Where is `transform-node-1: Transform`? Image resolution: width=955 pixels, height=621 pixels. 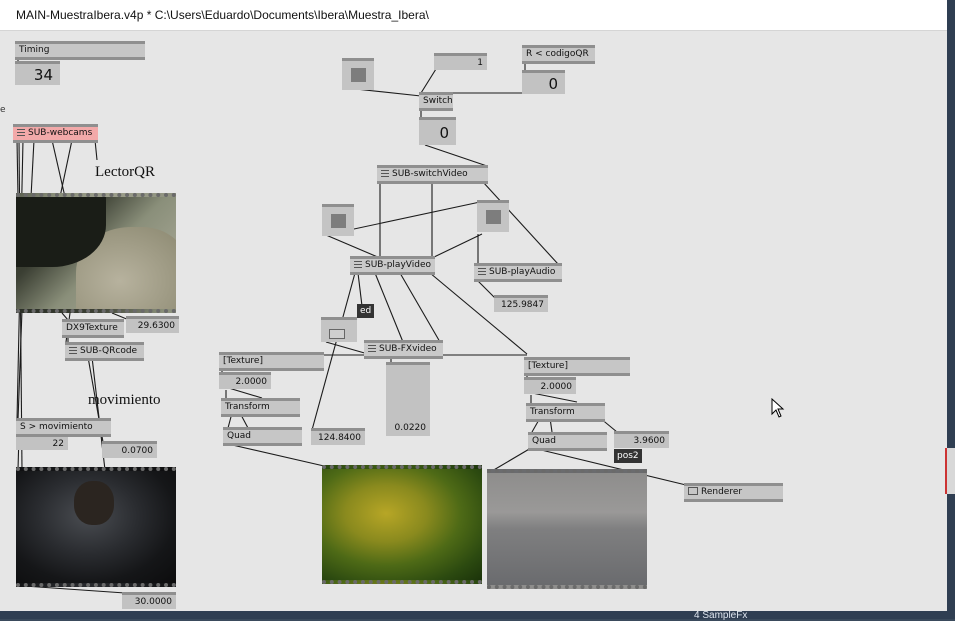 transform-node-1: Transform is located at coordinates (260, 407).